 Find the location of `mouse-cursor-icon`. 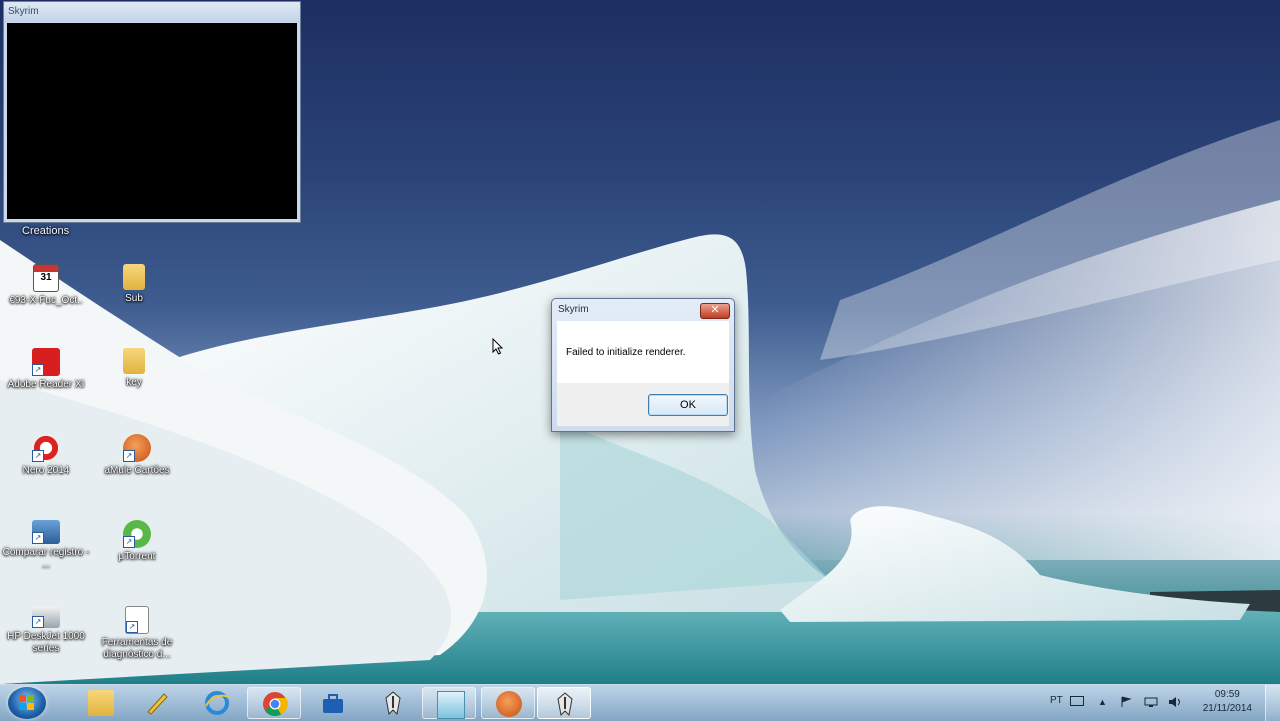

mouse-cursor-icon is located at coordinates (498, 346).